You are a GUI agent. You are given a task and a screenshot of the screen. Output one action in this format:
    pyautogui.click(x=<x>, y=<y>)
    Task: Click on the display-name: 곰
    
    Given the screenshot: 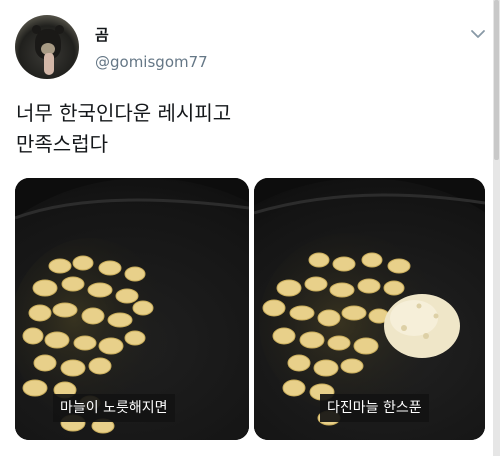 What is the action you would take?
    pyautogui.click(x=102, y=34)
    